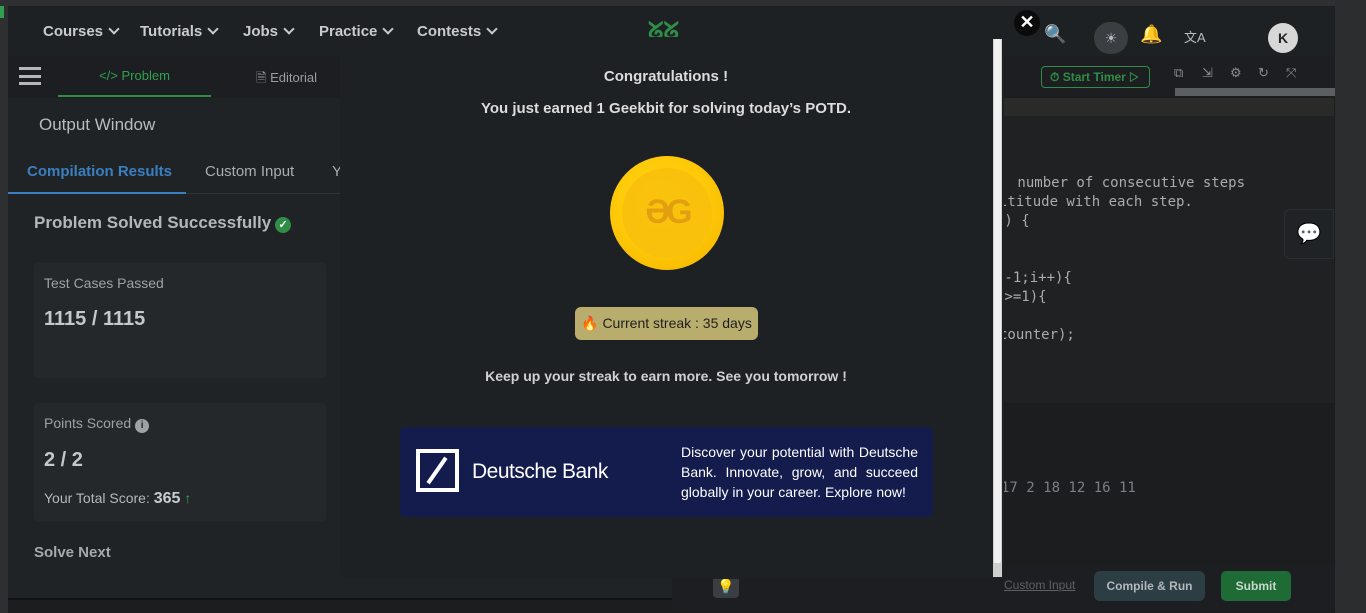 This screenshot has width=1366, height=613. I want to click on reset-icon: ↻, so click(1263, 73).